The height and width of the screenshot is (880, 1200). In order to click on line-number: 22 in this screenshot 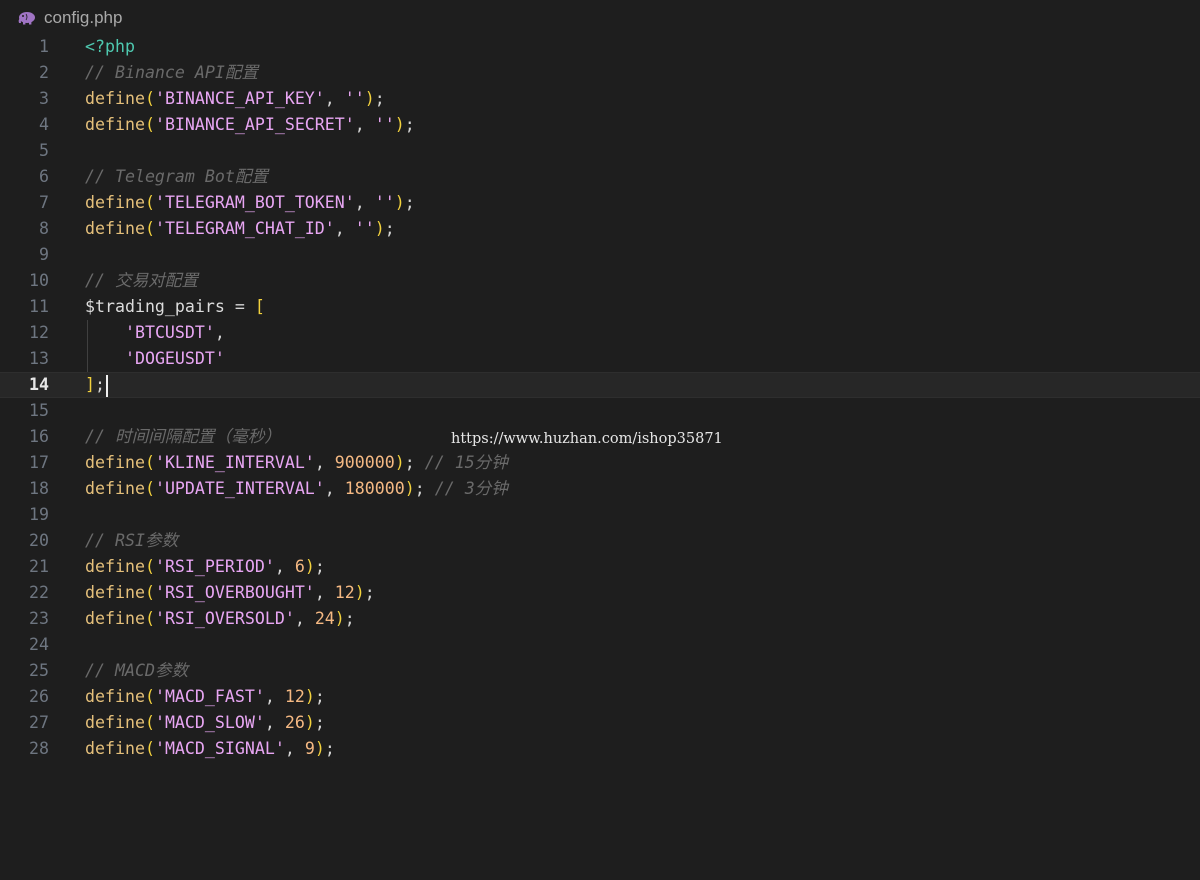, I will do `click(39, 592)`.